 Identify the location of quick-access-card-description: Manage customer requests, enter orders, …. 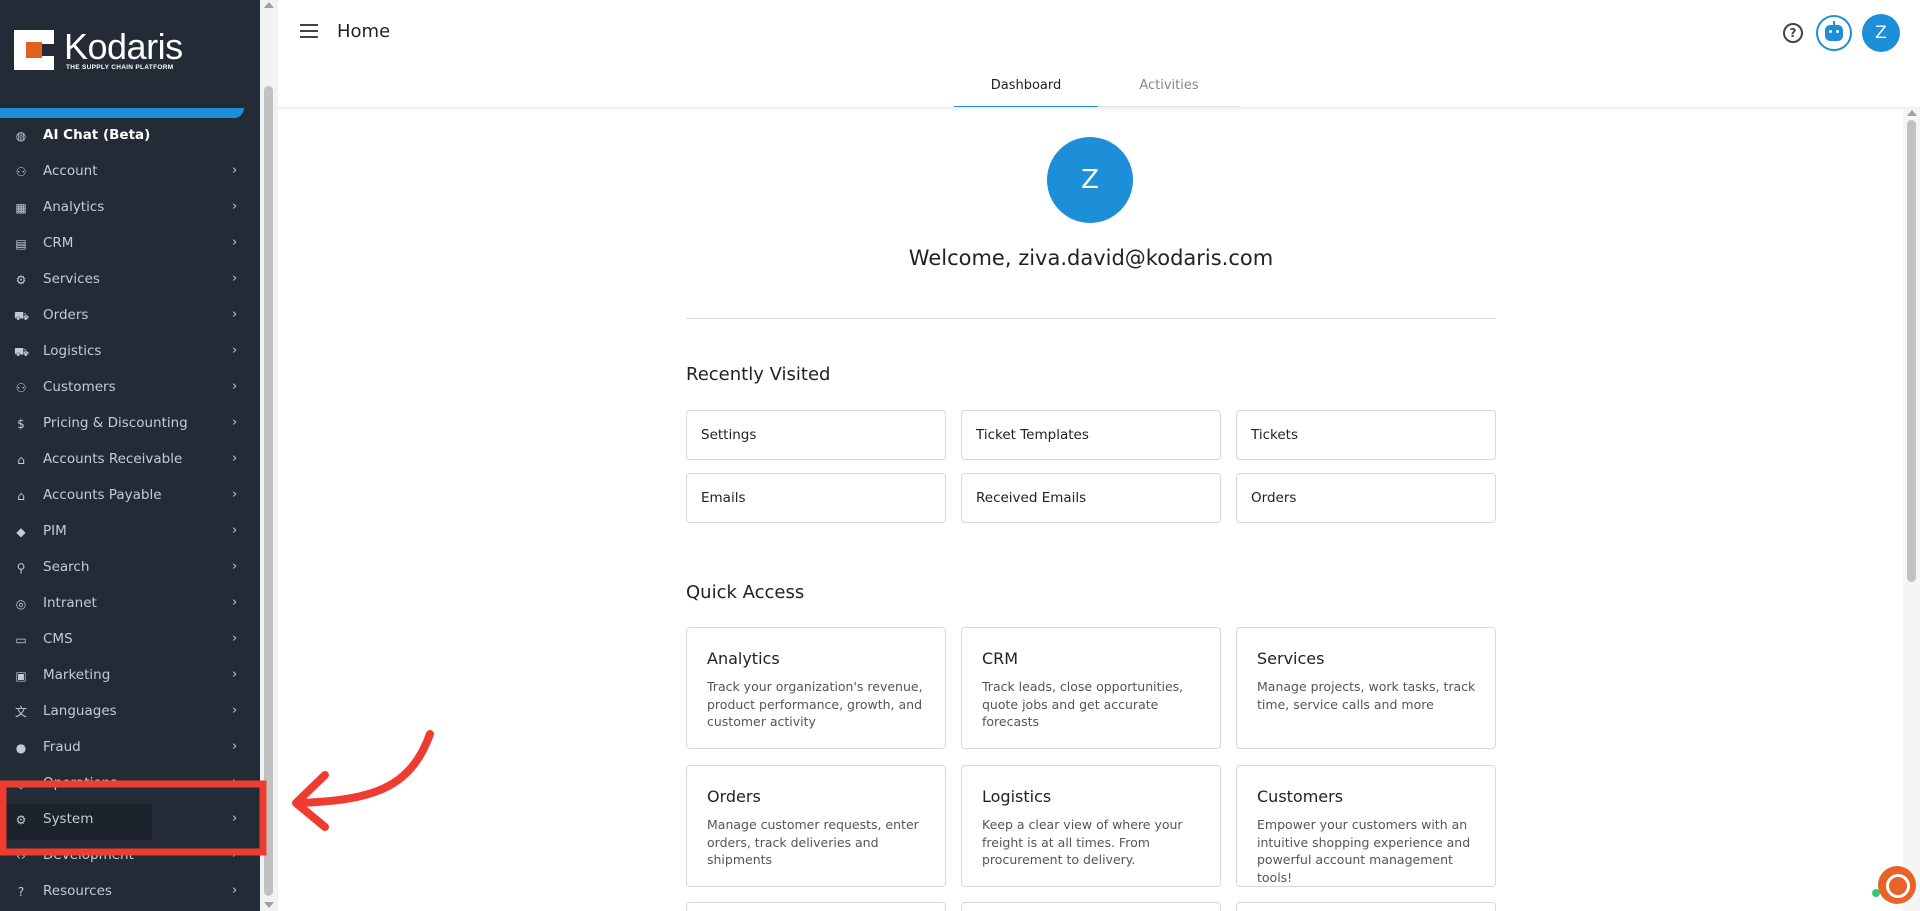
(813, 842).